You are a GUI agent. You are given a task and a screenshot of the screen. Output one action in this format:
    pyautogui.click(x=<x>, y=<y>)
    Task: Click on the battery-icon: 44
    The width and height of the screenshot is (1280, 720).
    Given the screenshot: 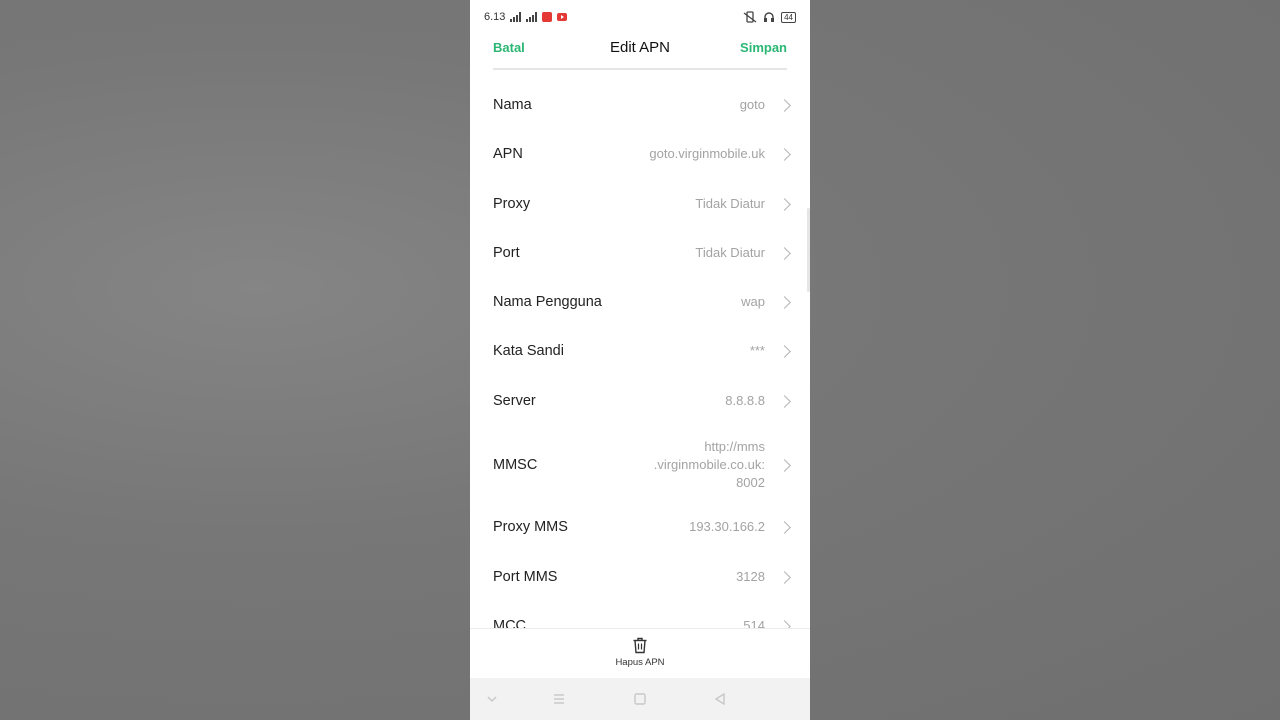 What is the action you would take?
    pyautogui.click(x=788, y=17)
    